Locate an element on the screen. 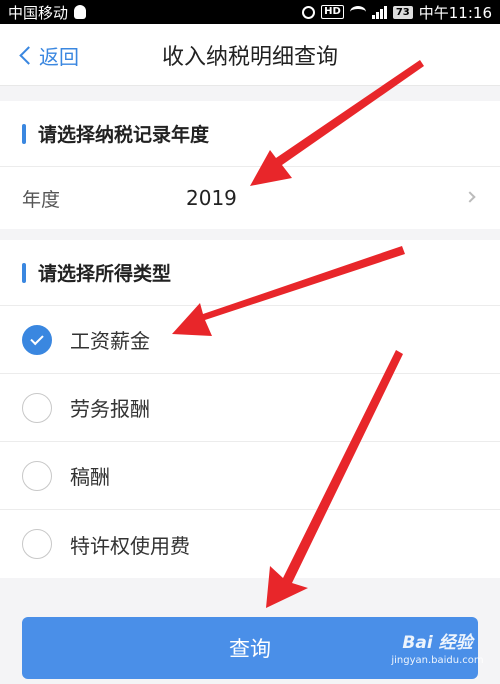  option-label: 特许权使用费 is located at coordinates (130, 545).